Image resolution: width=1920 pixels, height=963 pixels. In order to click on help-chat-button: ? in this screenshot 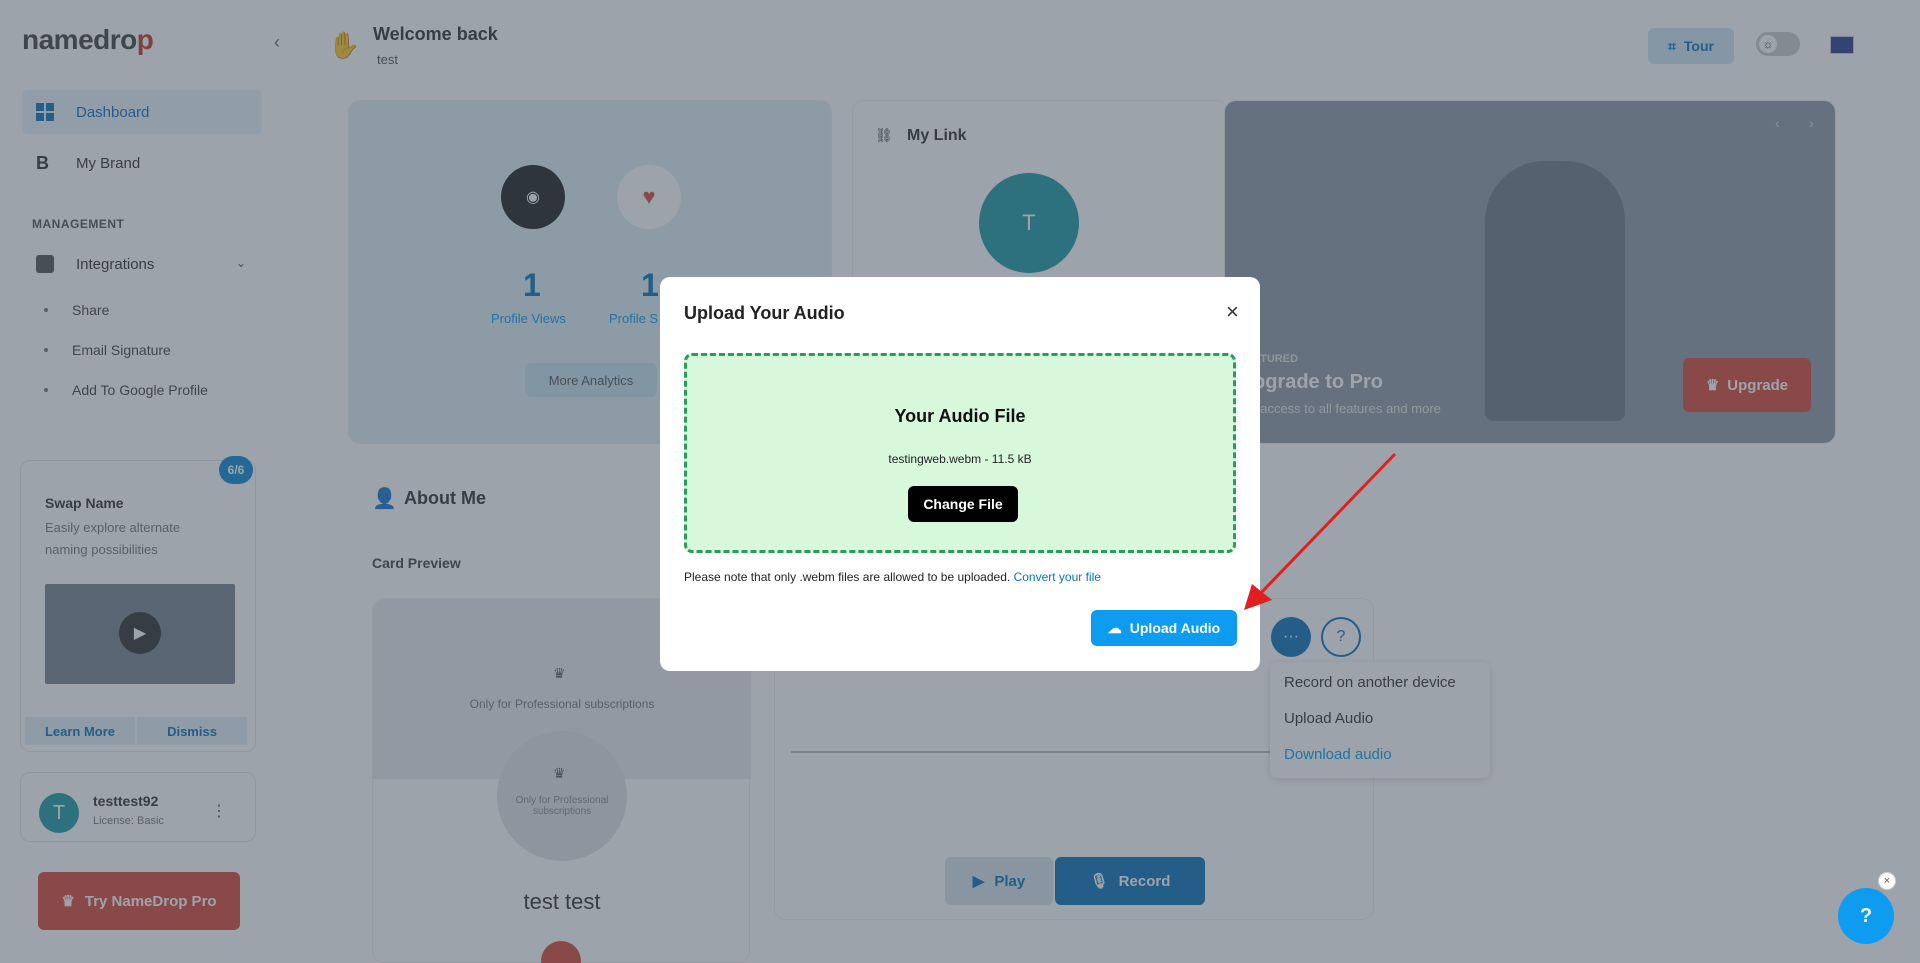, I will do `click(1866, 916)`.